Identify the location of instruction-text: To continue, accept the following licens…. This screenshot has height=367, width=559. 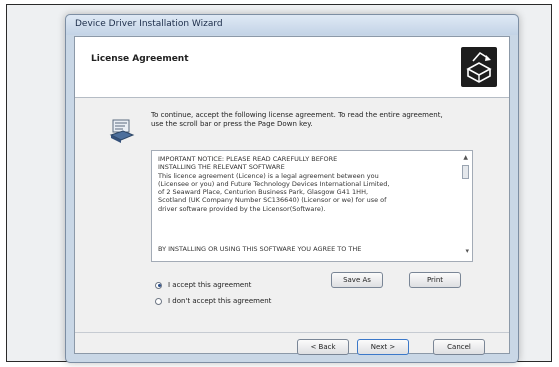
(297, 119).